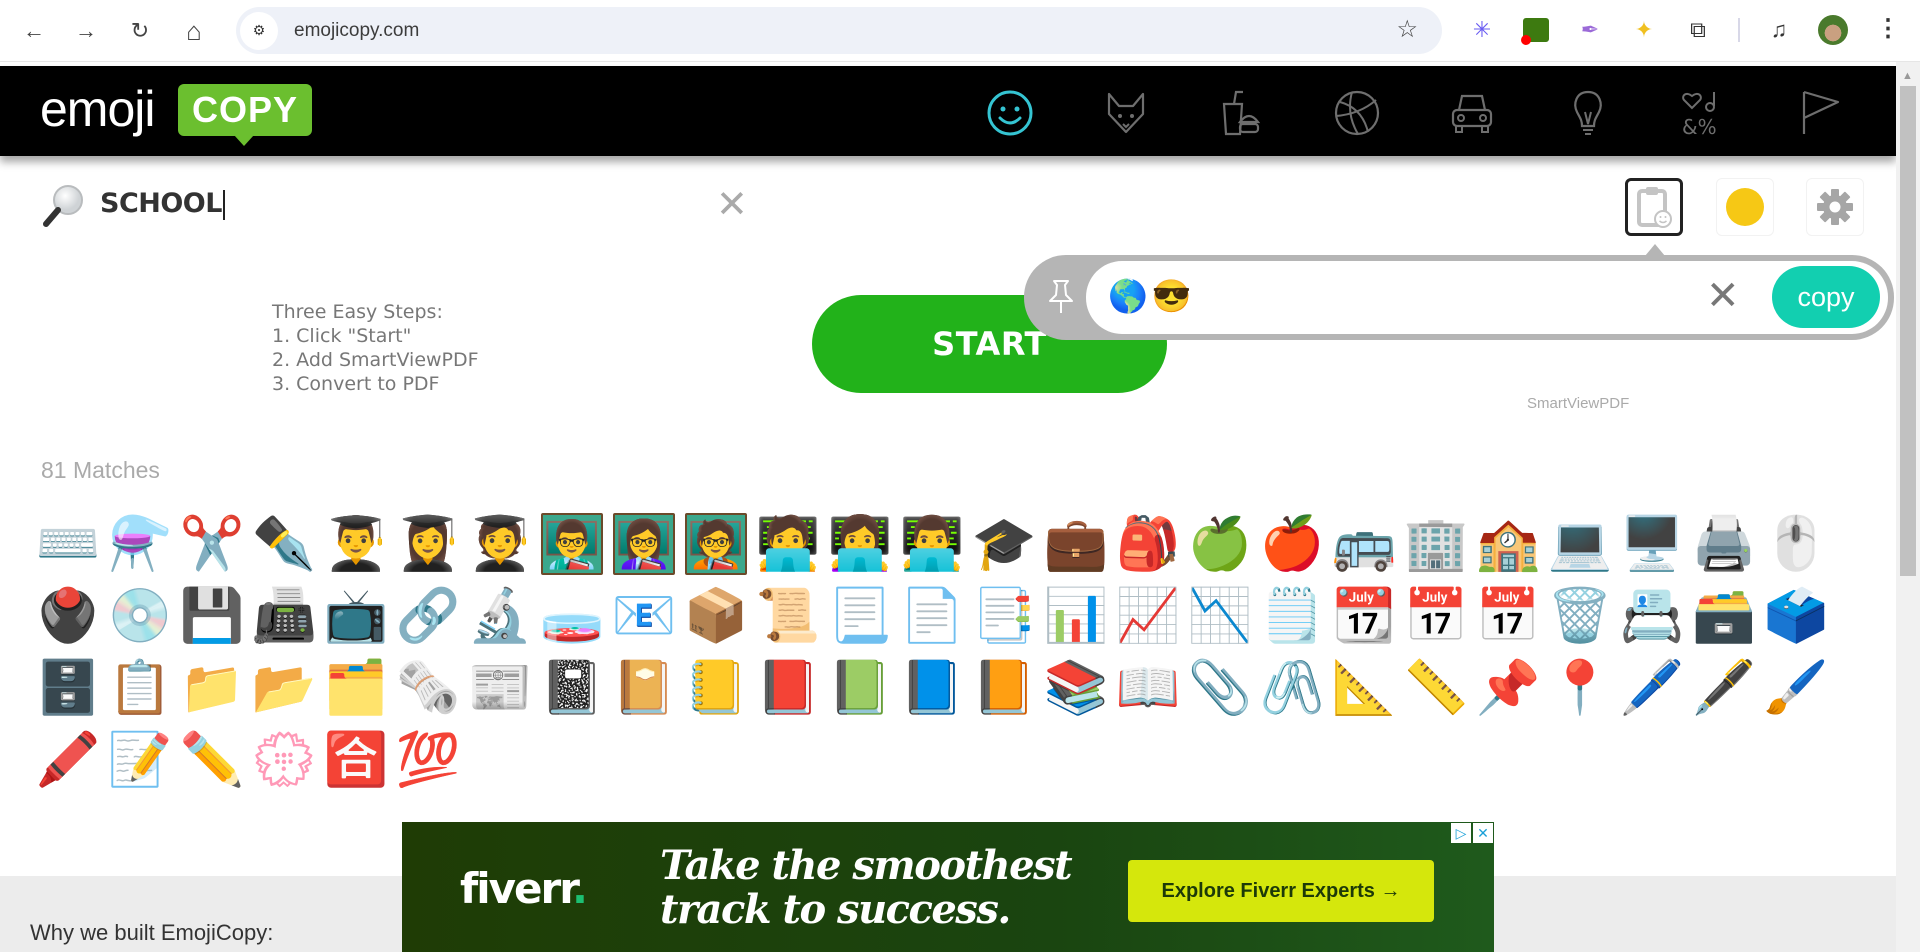 The width and height of the screenshot is (1920, 952). I want to click on emoji-result: 🧑‍🏫, so click(716, 544).